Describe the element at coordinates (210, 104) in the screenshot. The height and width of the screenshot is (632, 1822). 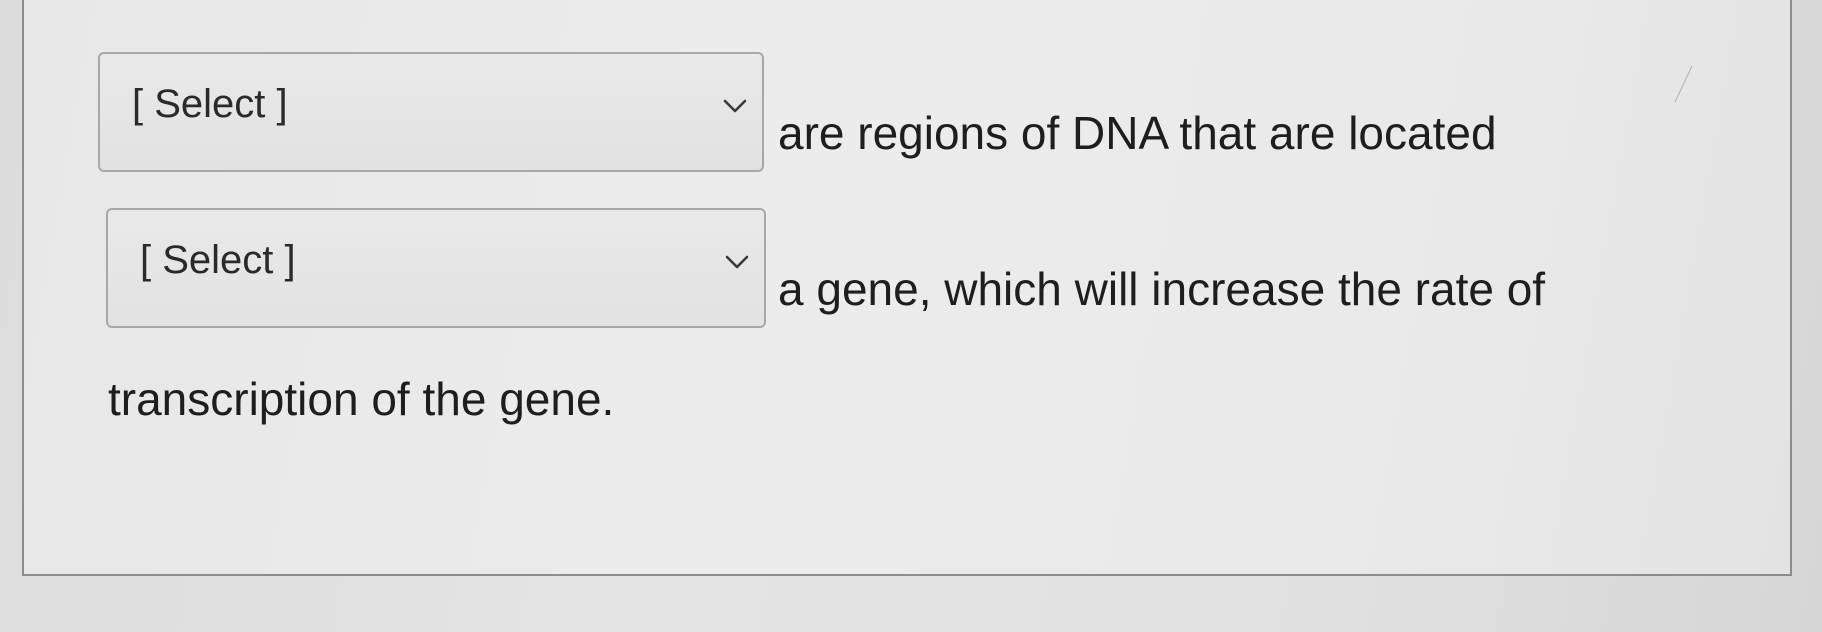
I see `dropdown-1-selected-value: [ Select ]` at that location.